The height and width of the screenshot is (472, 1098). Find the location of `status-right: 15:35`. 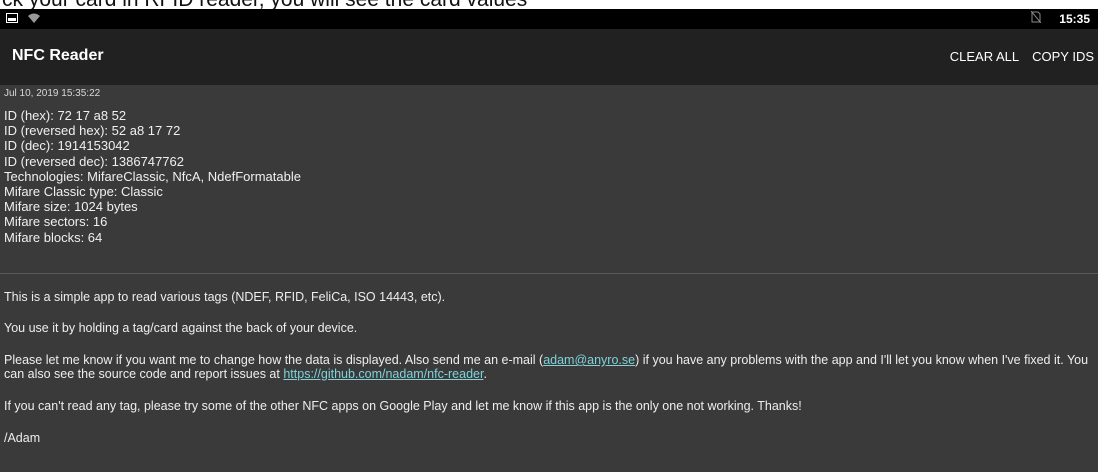

status-right: 15:35 is located at coordinates (1060, 18).